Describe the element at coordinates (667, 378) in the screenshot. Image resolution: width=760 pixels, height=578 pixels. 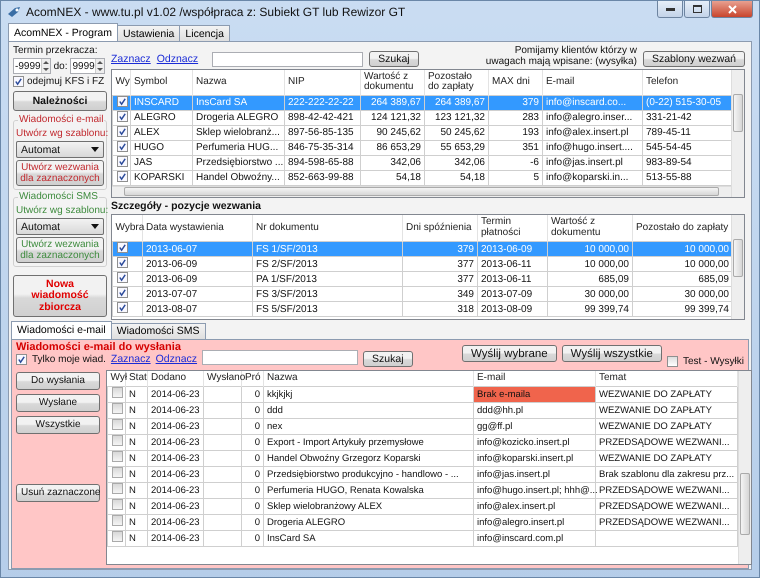
I see `column-header: Temat` at that location.